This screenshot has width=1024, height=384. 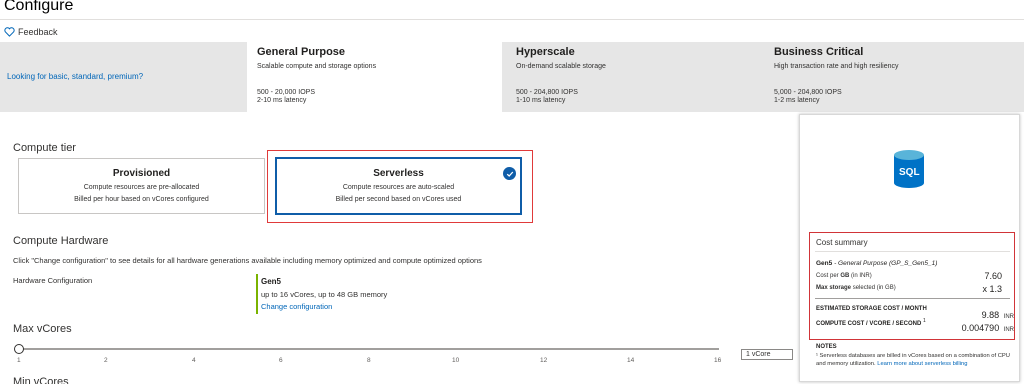 I want to click on option-line-2: Billed per second based on vCores used, so click(x=398, y=199).